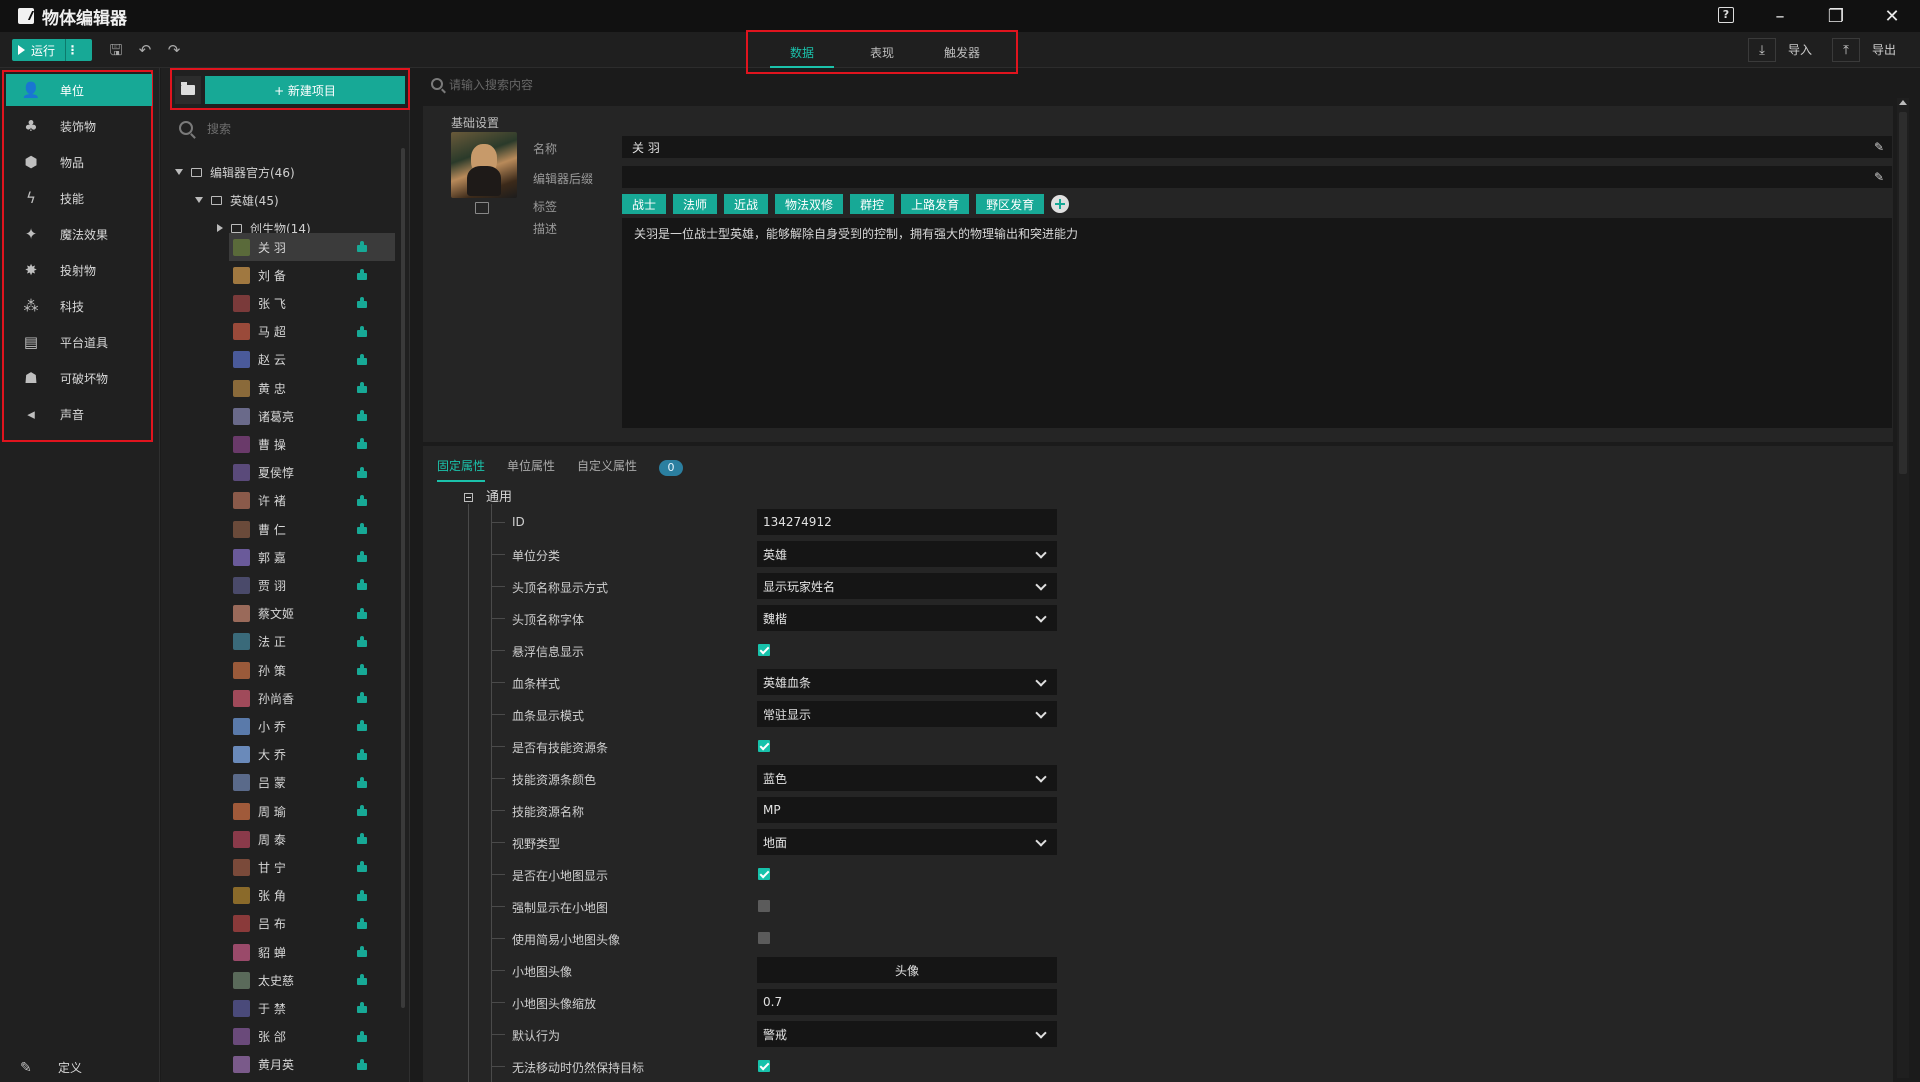  I want to click on description-field: 关羽是一位战士型英雄，能够解除自身受到的控制，拥有强大的物理输出和突进能力, so click(1257, 323).